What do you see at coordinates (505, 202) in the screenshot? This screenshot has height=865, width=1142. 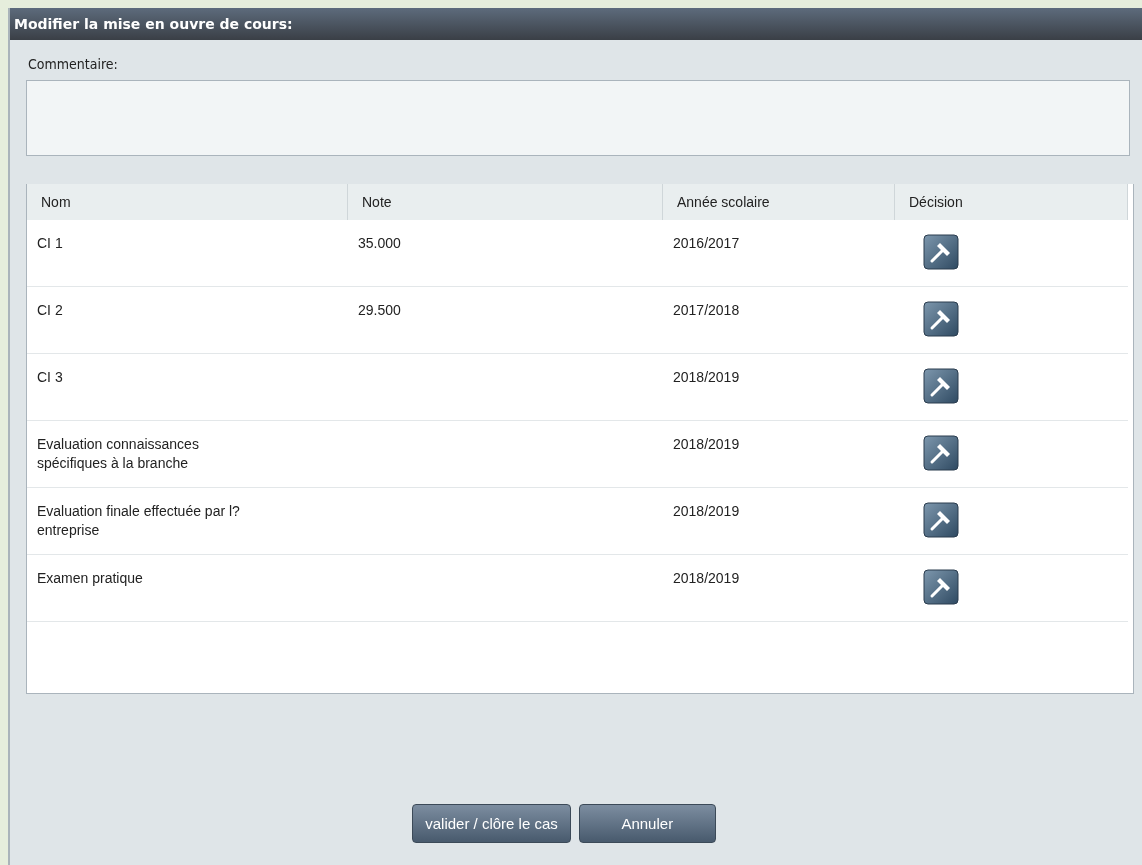 I see `column-header: Note` at bounding box center [505, 202].